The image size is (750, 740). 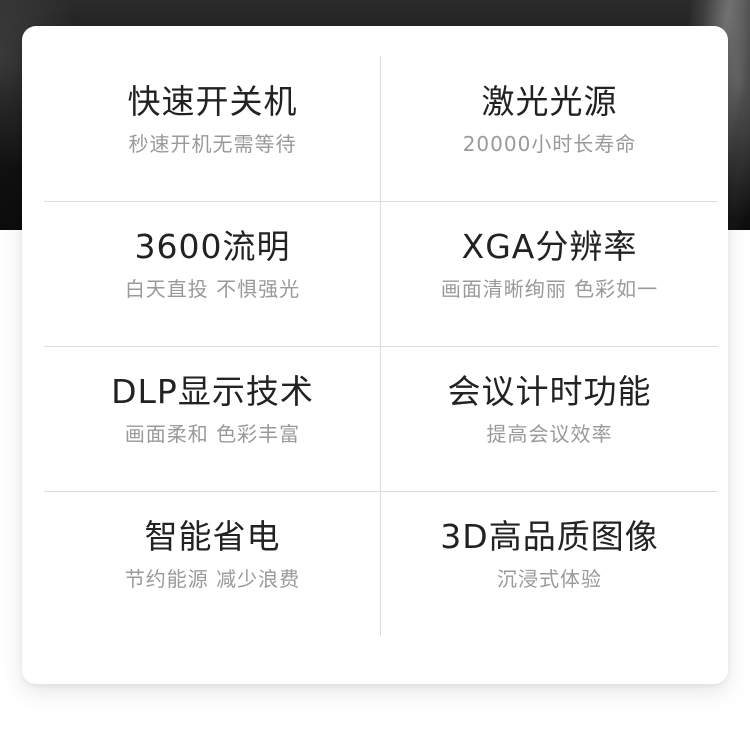 I want to click on feature-dlp: DLP显示技术 画面柔和 色彩丰富, so click(x=212, y=418).